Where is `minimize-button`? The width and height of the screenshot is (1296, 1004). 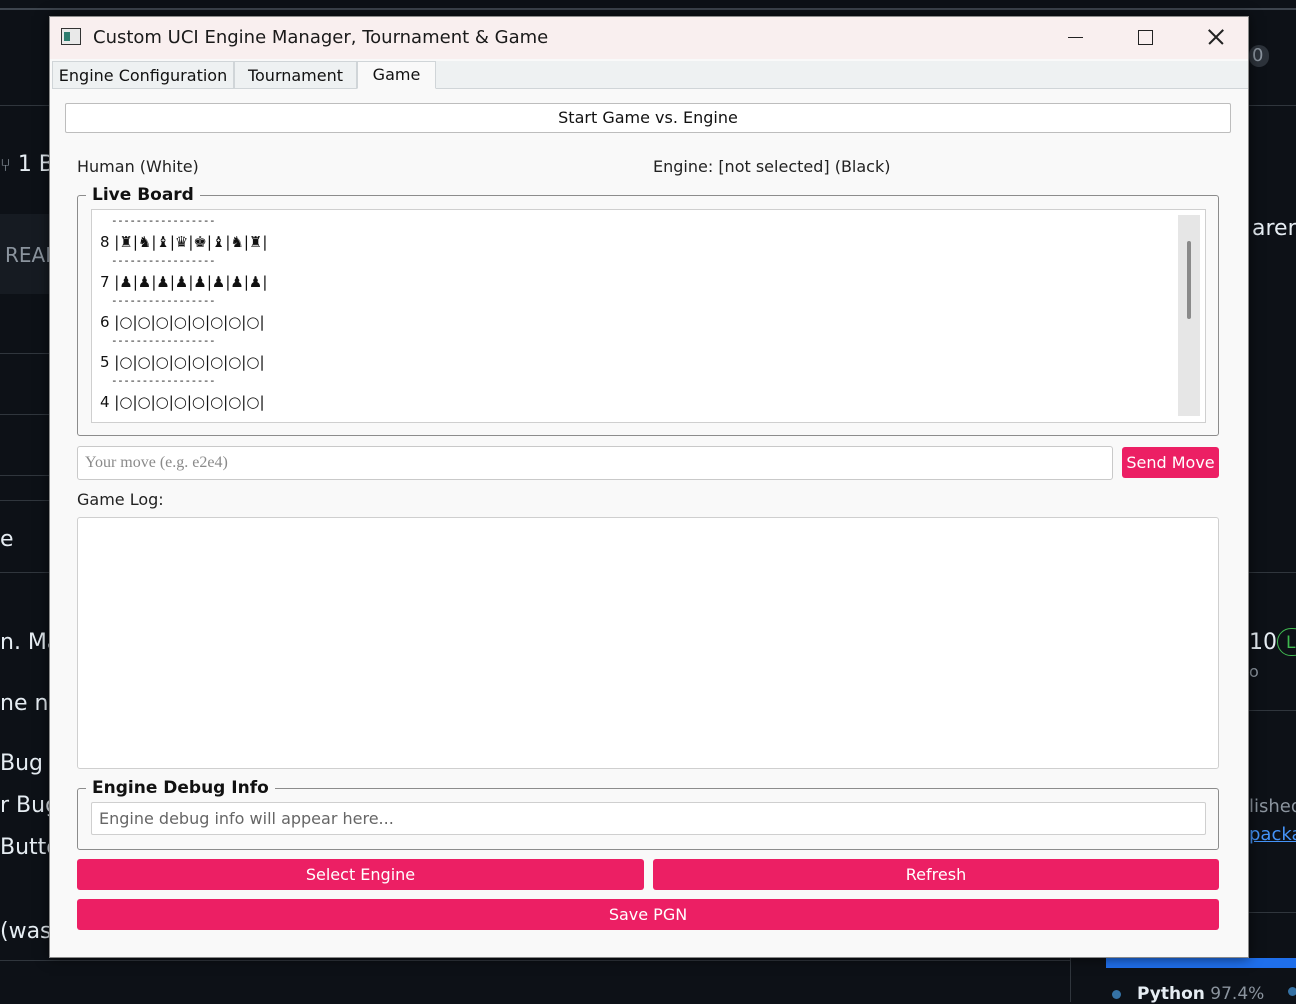
minimize-button is located at coordinates (1075, 37).